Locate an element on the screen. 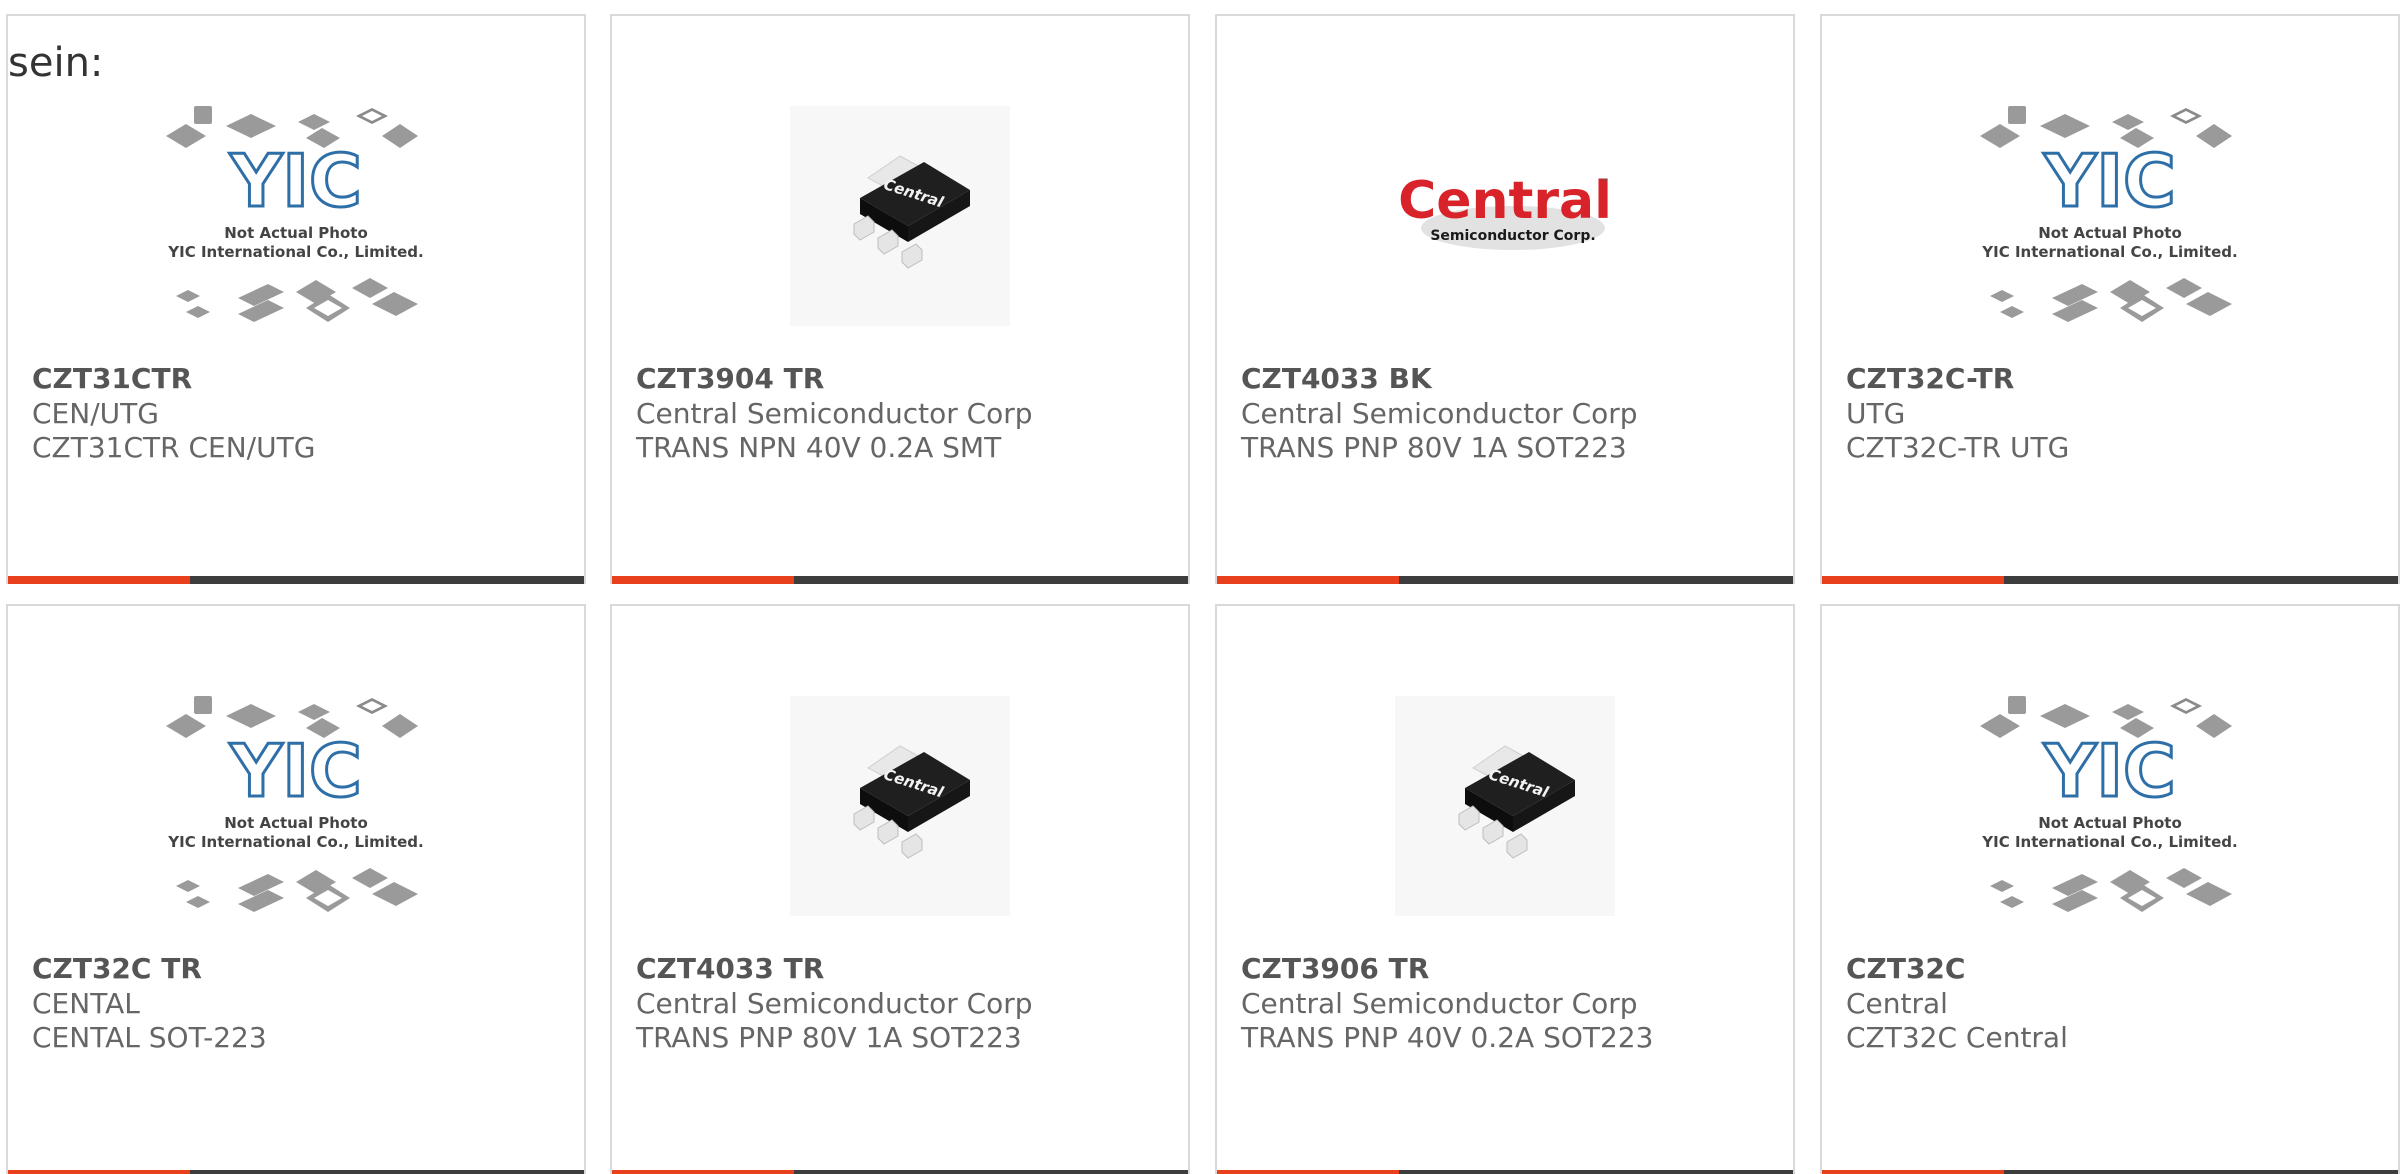  part-number: CZT3906 TR is located at coordinates (1335, 968).